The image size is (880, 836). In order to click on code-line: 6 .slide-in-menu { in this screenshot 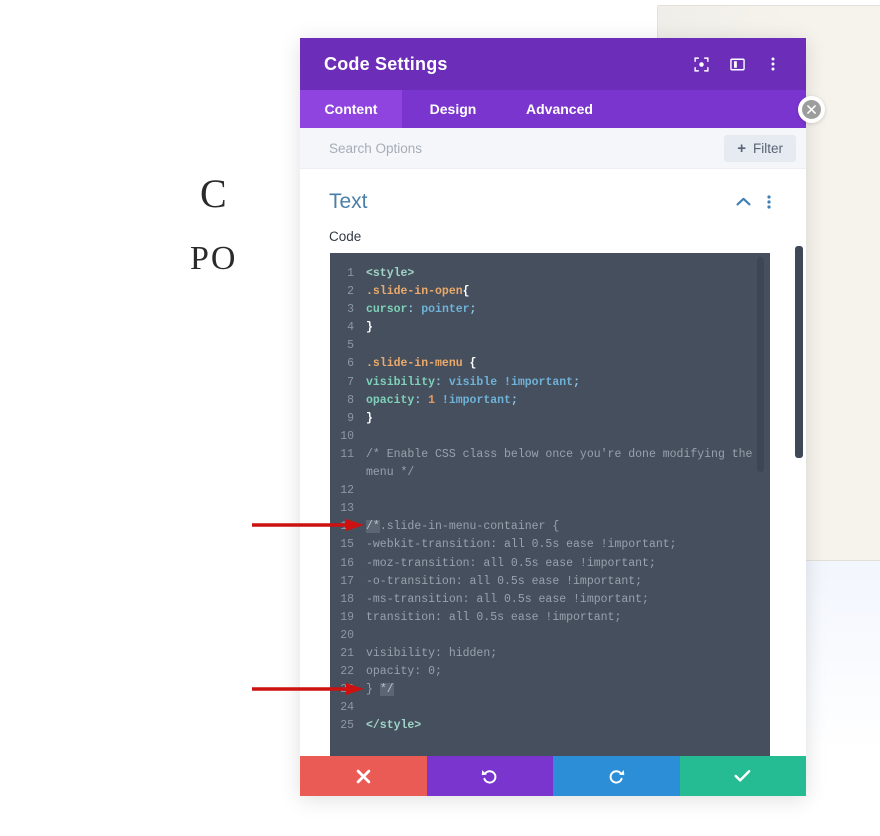, I will do `click(550, 364)`.